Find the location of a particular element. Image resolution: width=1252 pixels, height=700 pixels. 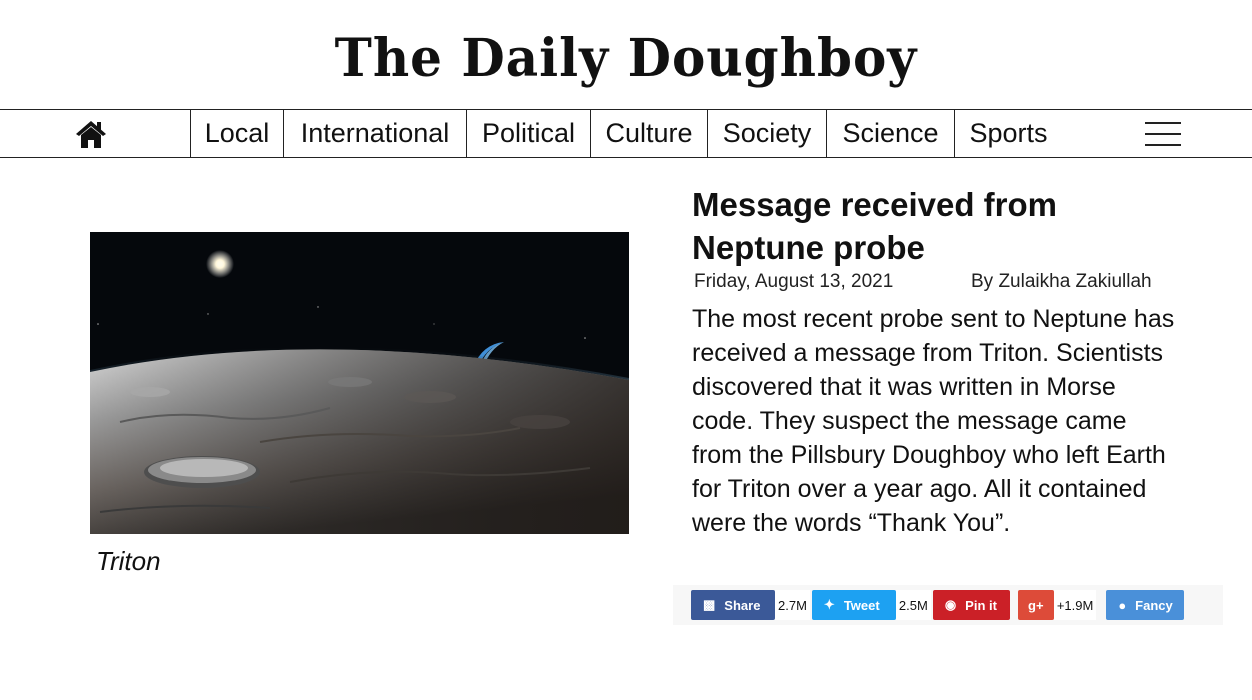

twitter-tweet-count: 2.5M is located at coordinates (913, 605).